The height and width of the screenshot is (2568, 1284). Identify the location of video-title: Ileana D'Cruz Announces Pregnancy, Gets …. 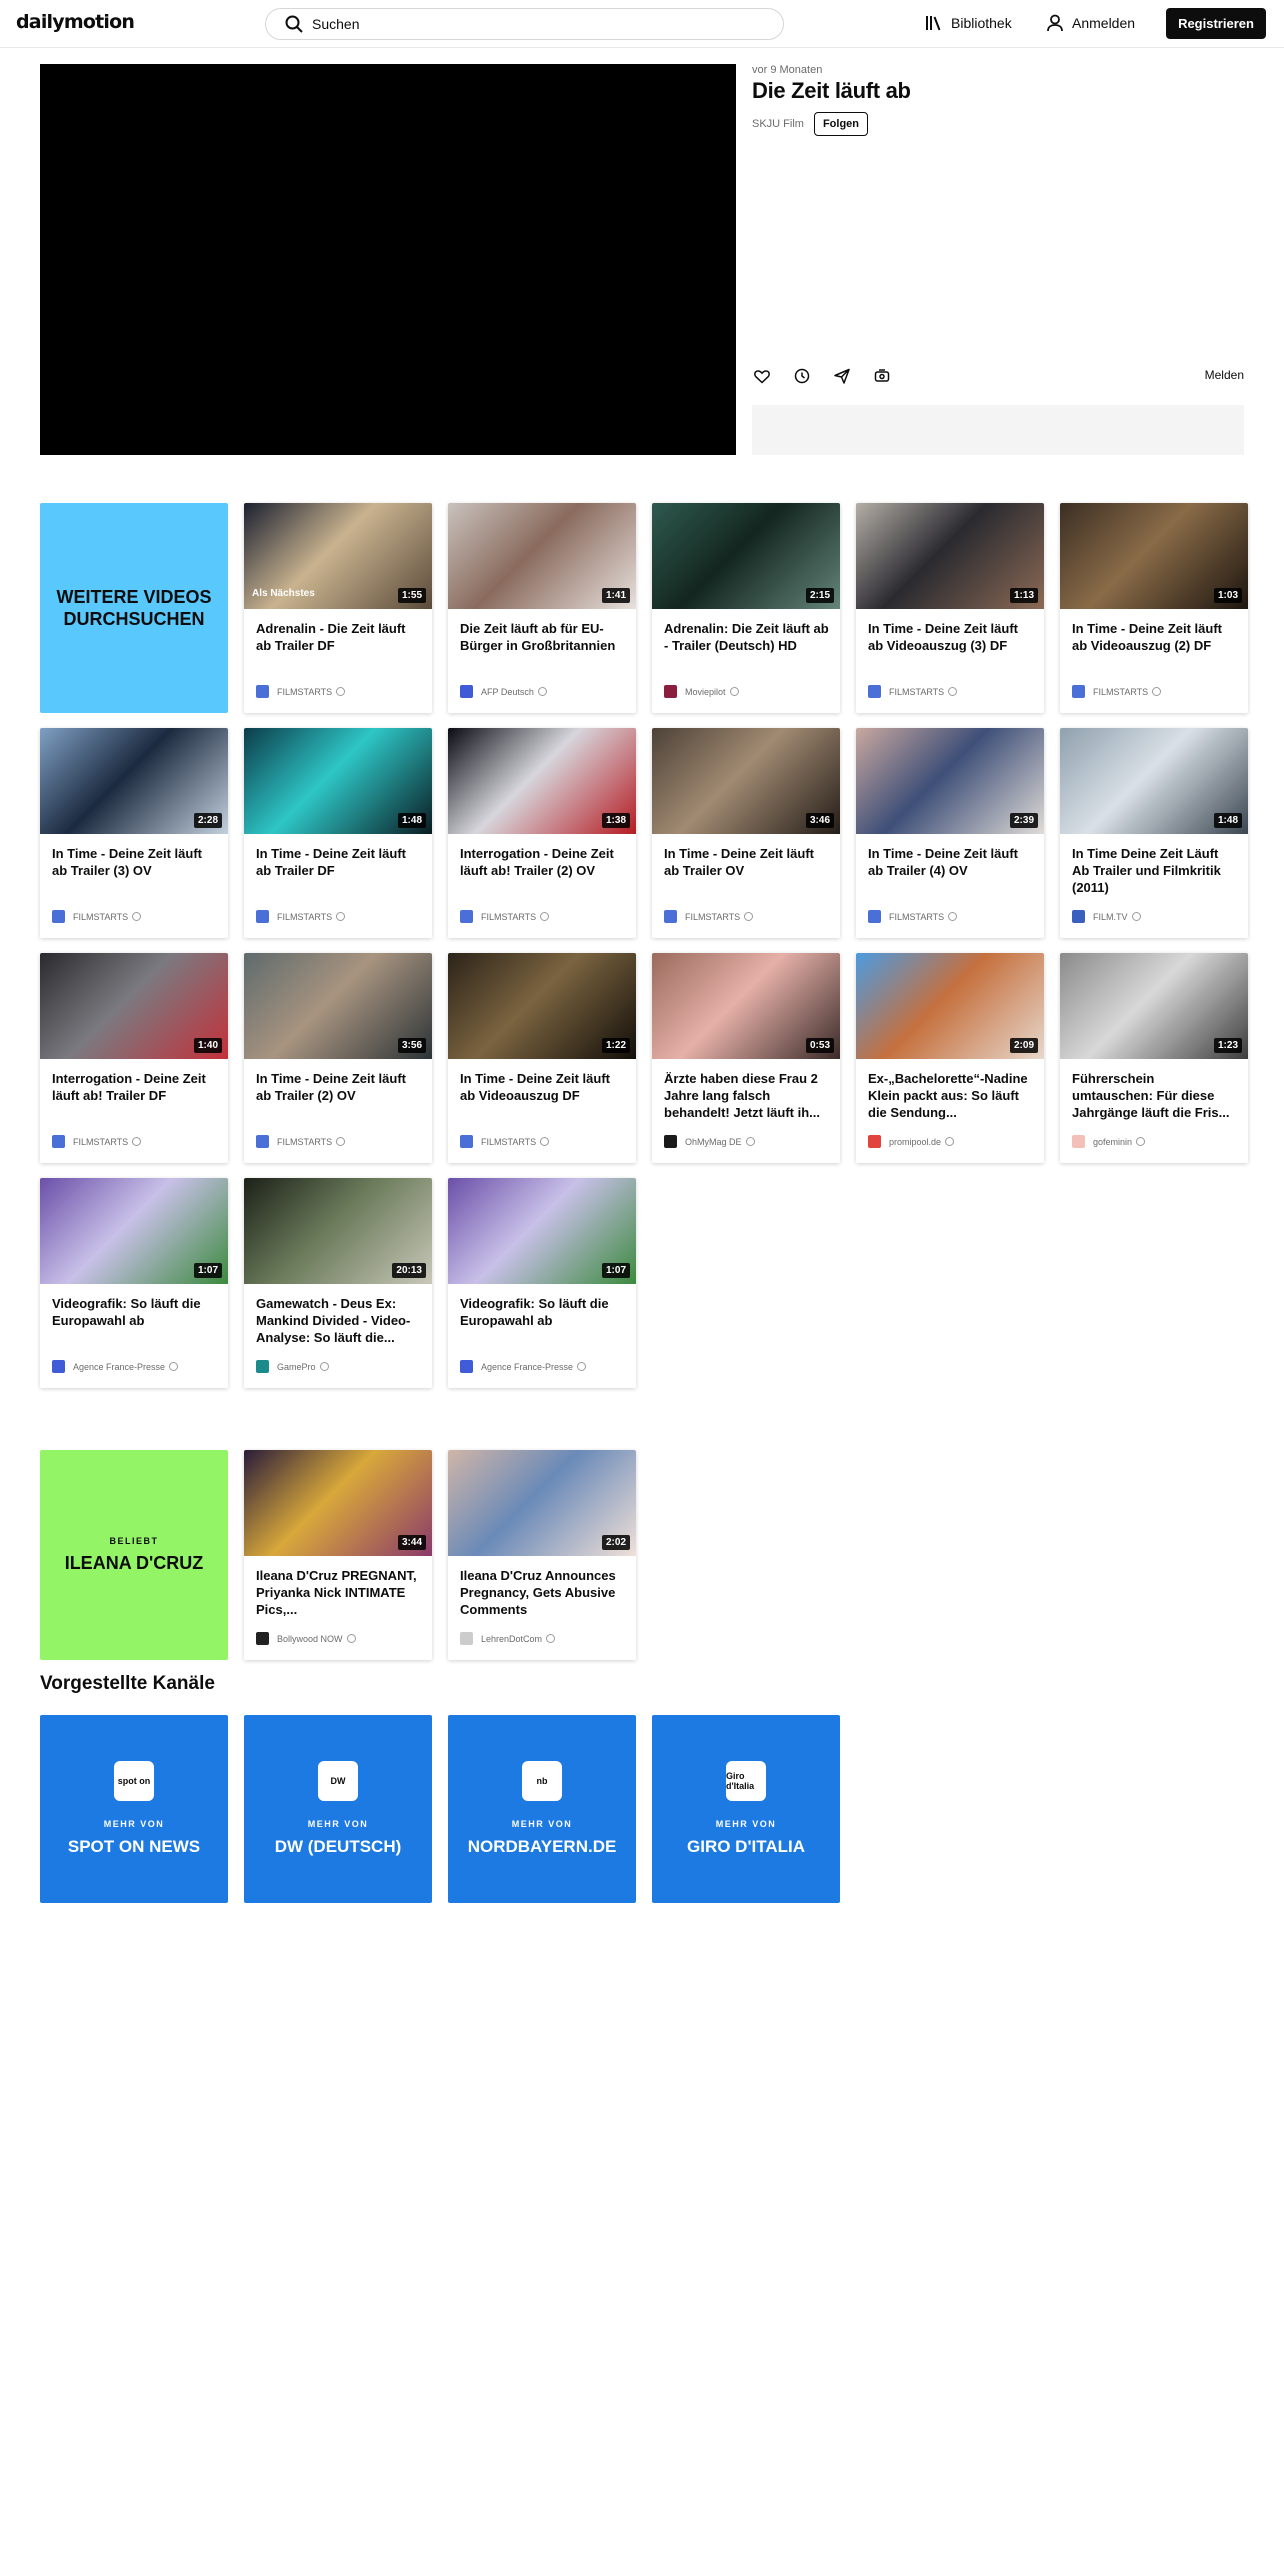
(543, 1592).